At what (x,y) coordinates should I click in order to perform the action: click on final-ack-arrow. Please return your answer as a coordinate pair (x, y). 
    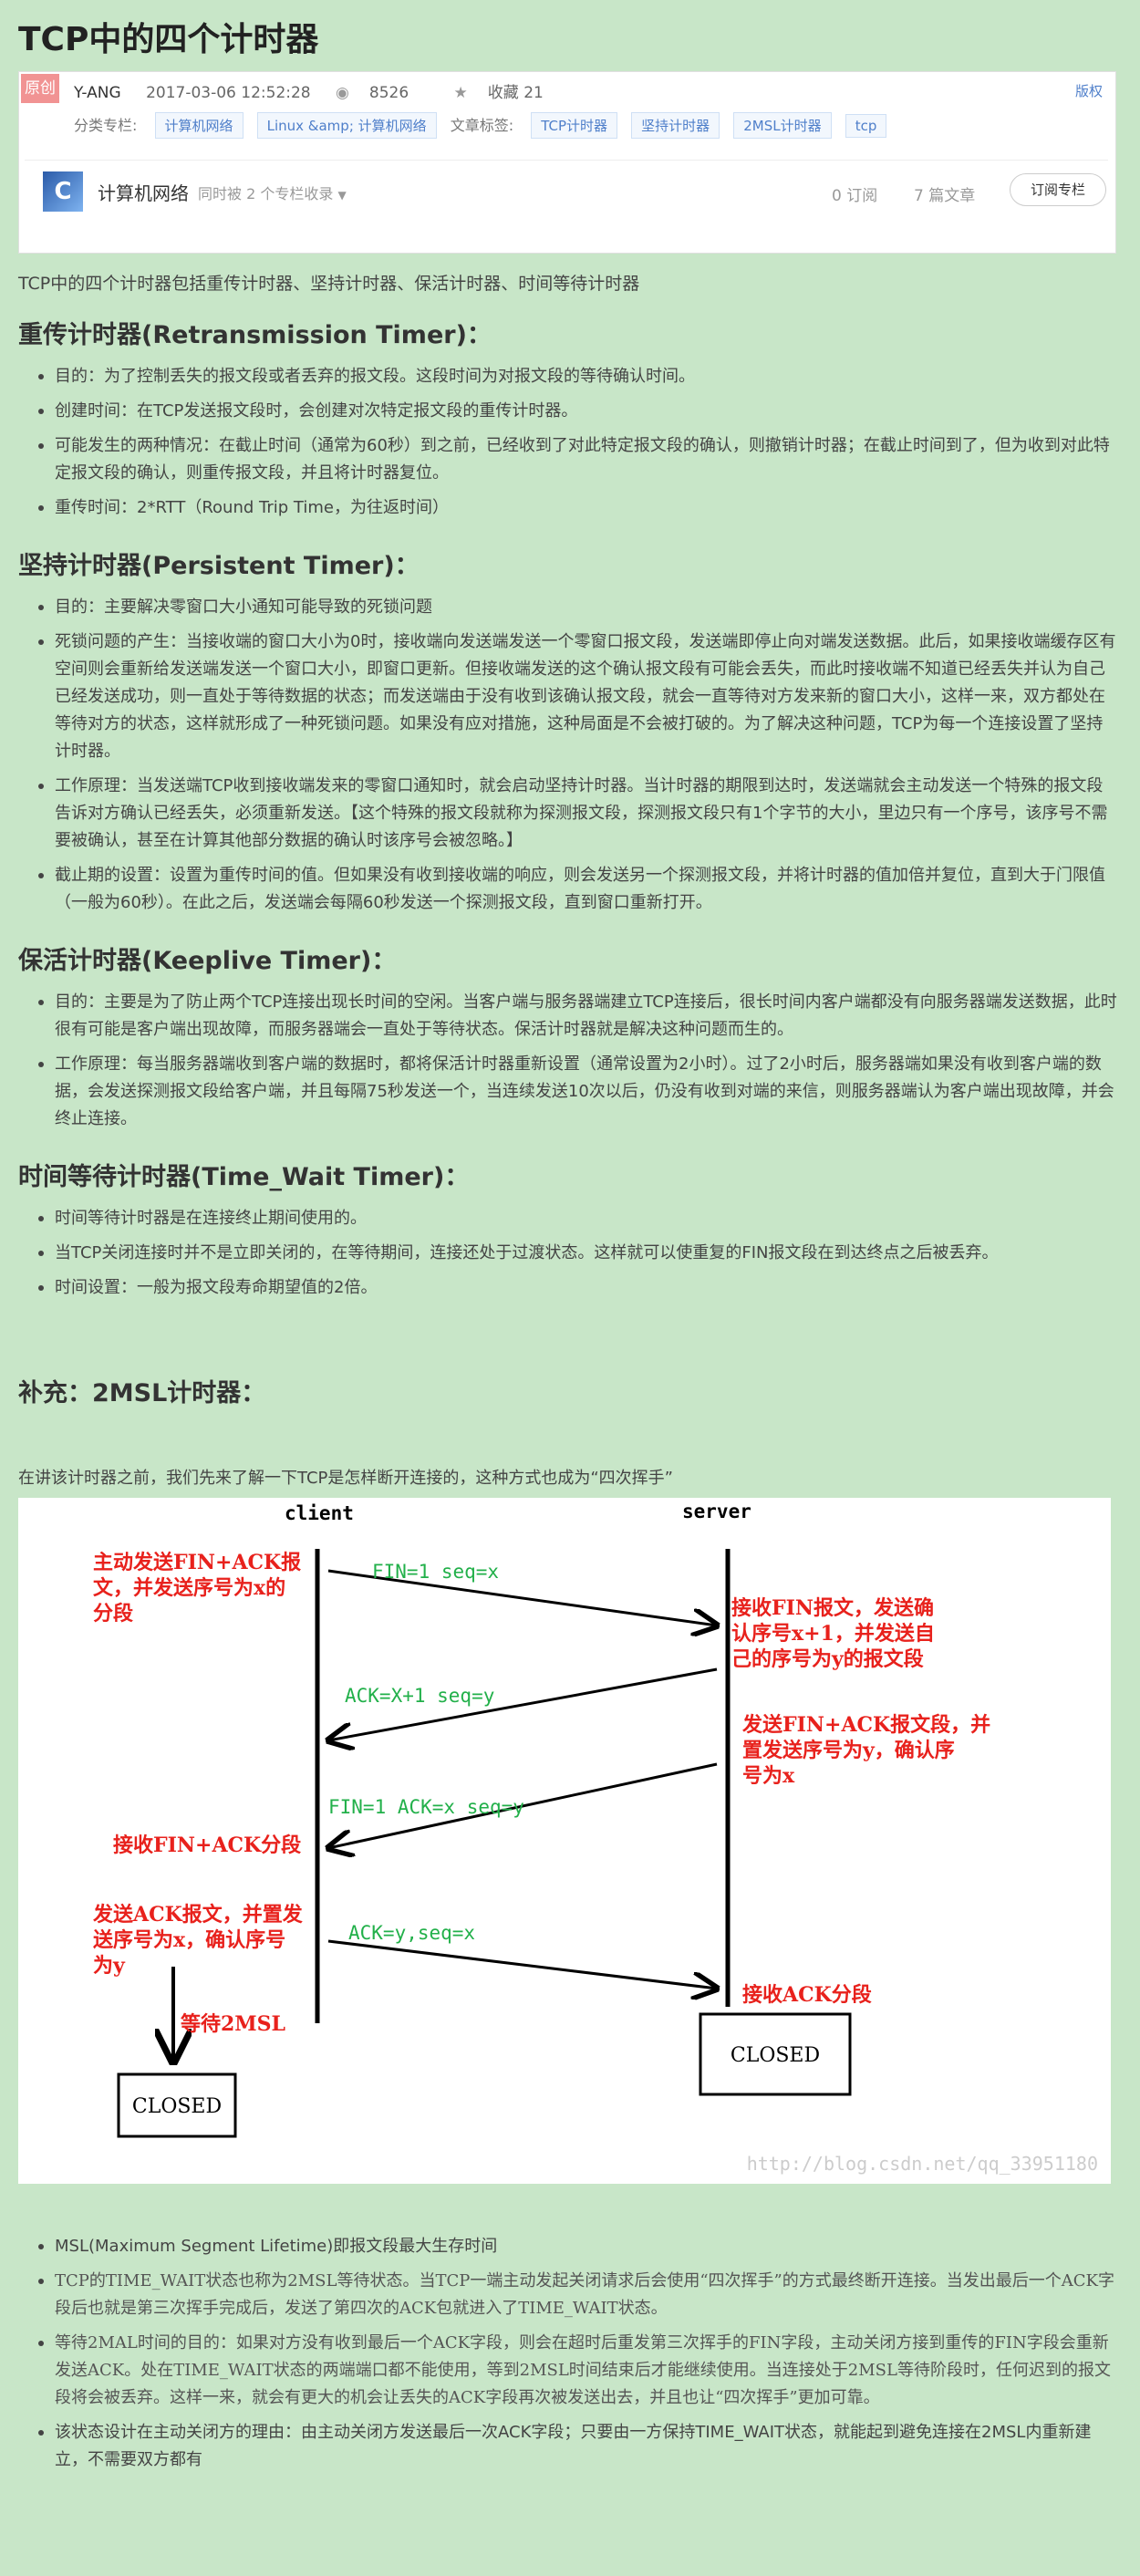
    Looking at the image, I should click on (522, 1964).